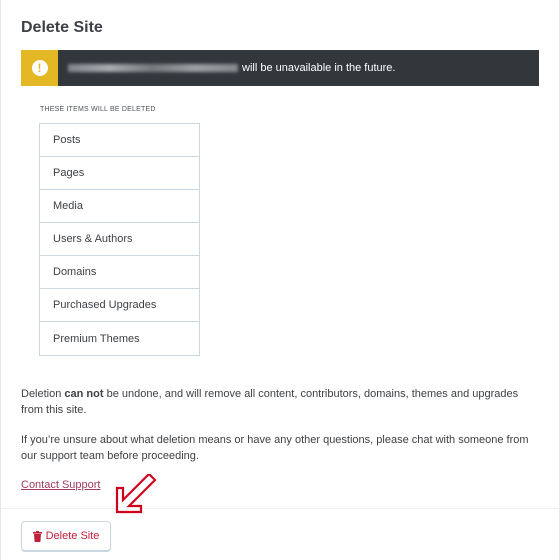 The width and height of the screenshot is (560, 560). What do you see at coordinates (136, 494) in the screenshot?
I see `annotation-arrow-icon` at bounding box center [136, 494].